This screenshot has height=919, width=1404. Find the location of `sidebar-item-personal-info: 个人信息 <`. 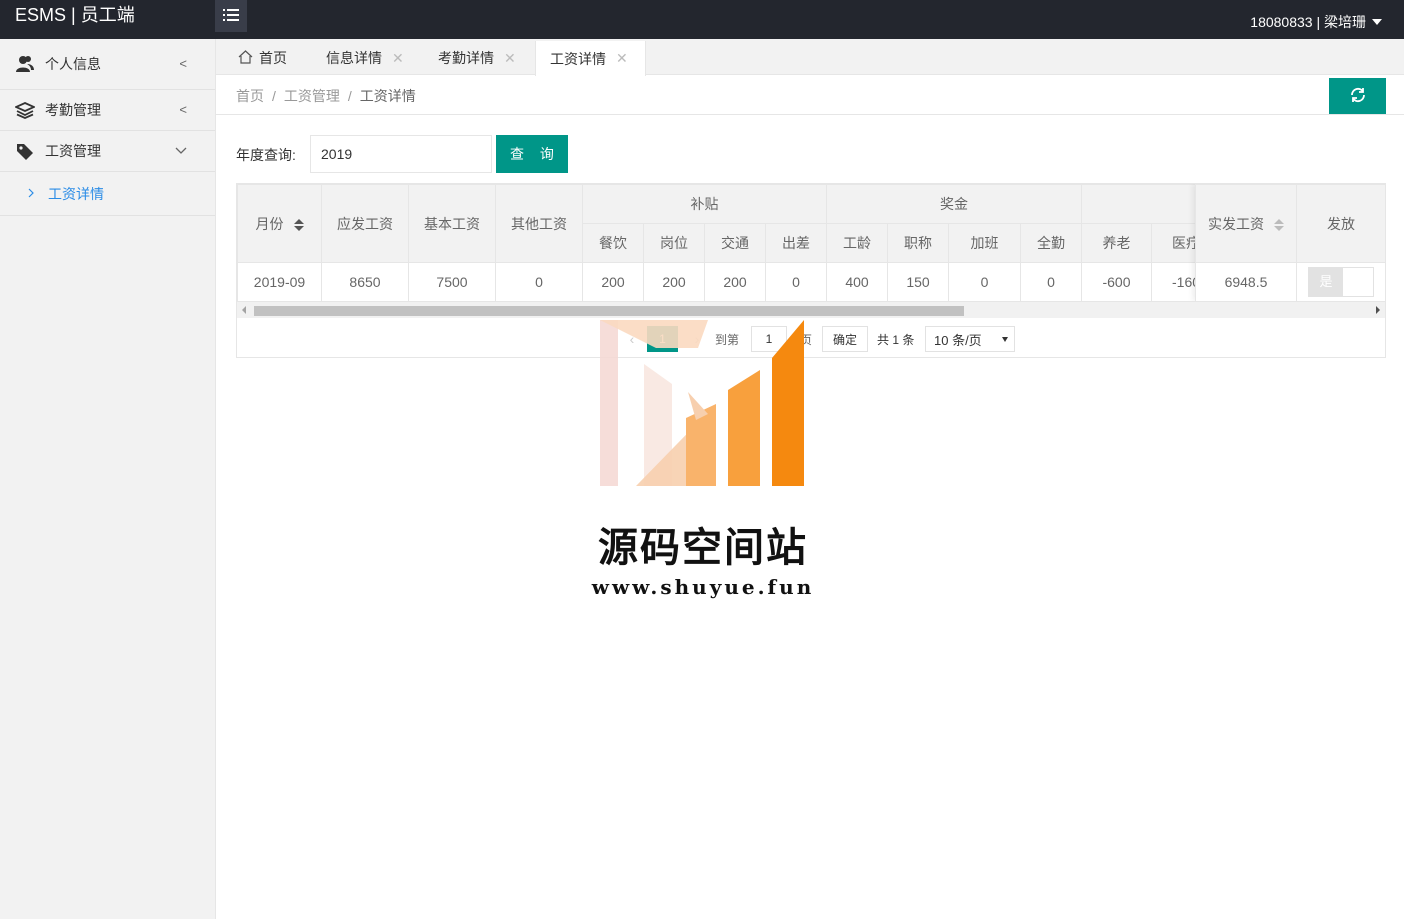

sidebar-item-personal-info: 个人信息 < is located at coordinates (107, 64).